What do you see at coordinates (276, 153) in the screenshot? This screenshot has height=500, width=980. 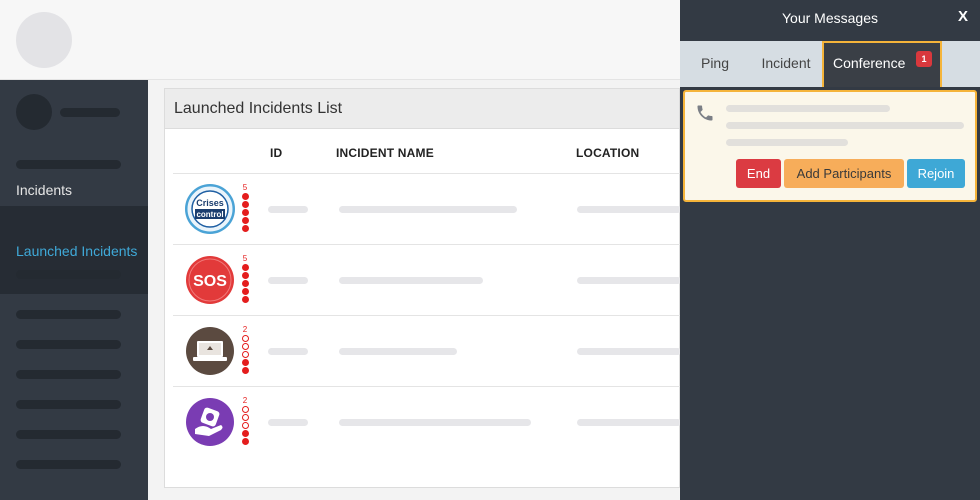 I see `column-header-id: ID` at bounding box center [276, 153].